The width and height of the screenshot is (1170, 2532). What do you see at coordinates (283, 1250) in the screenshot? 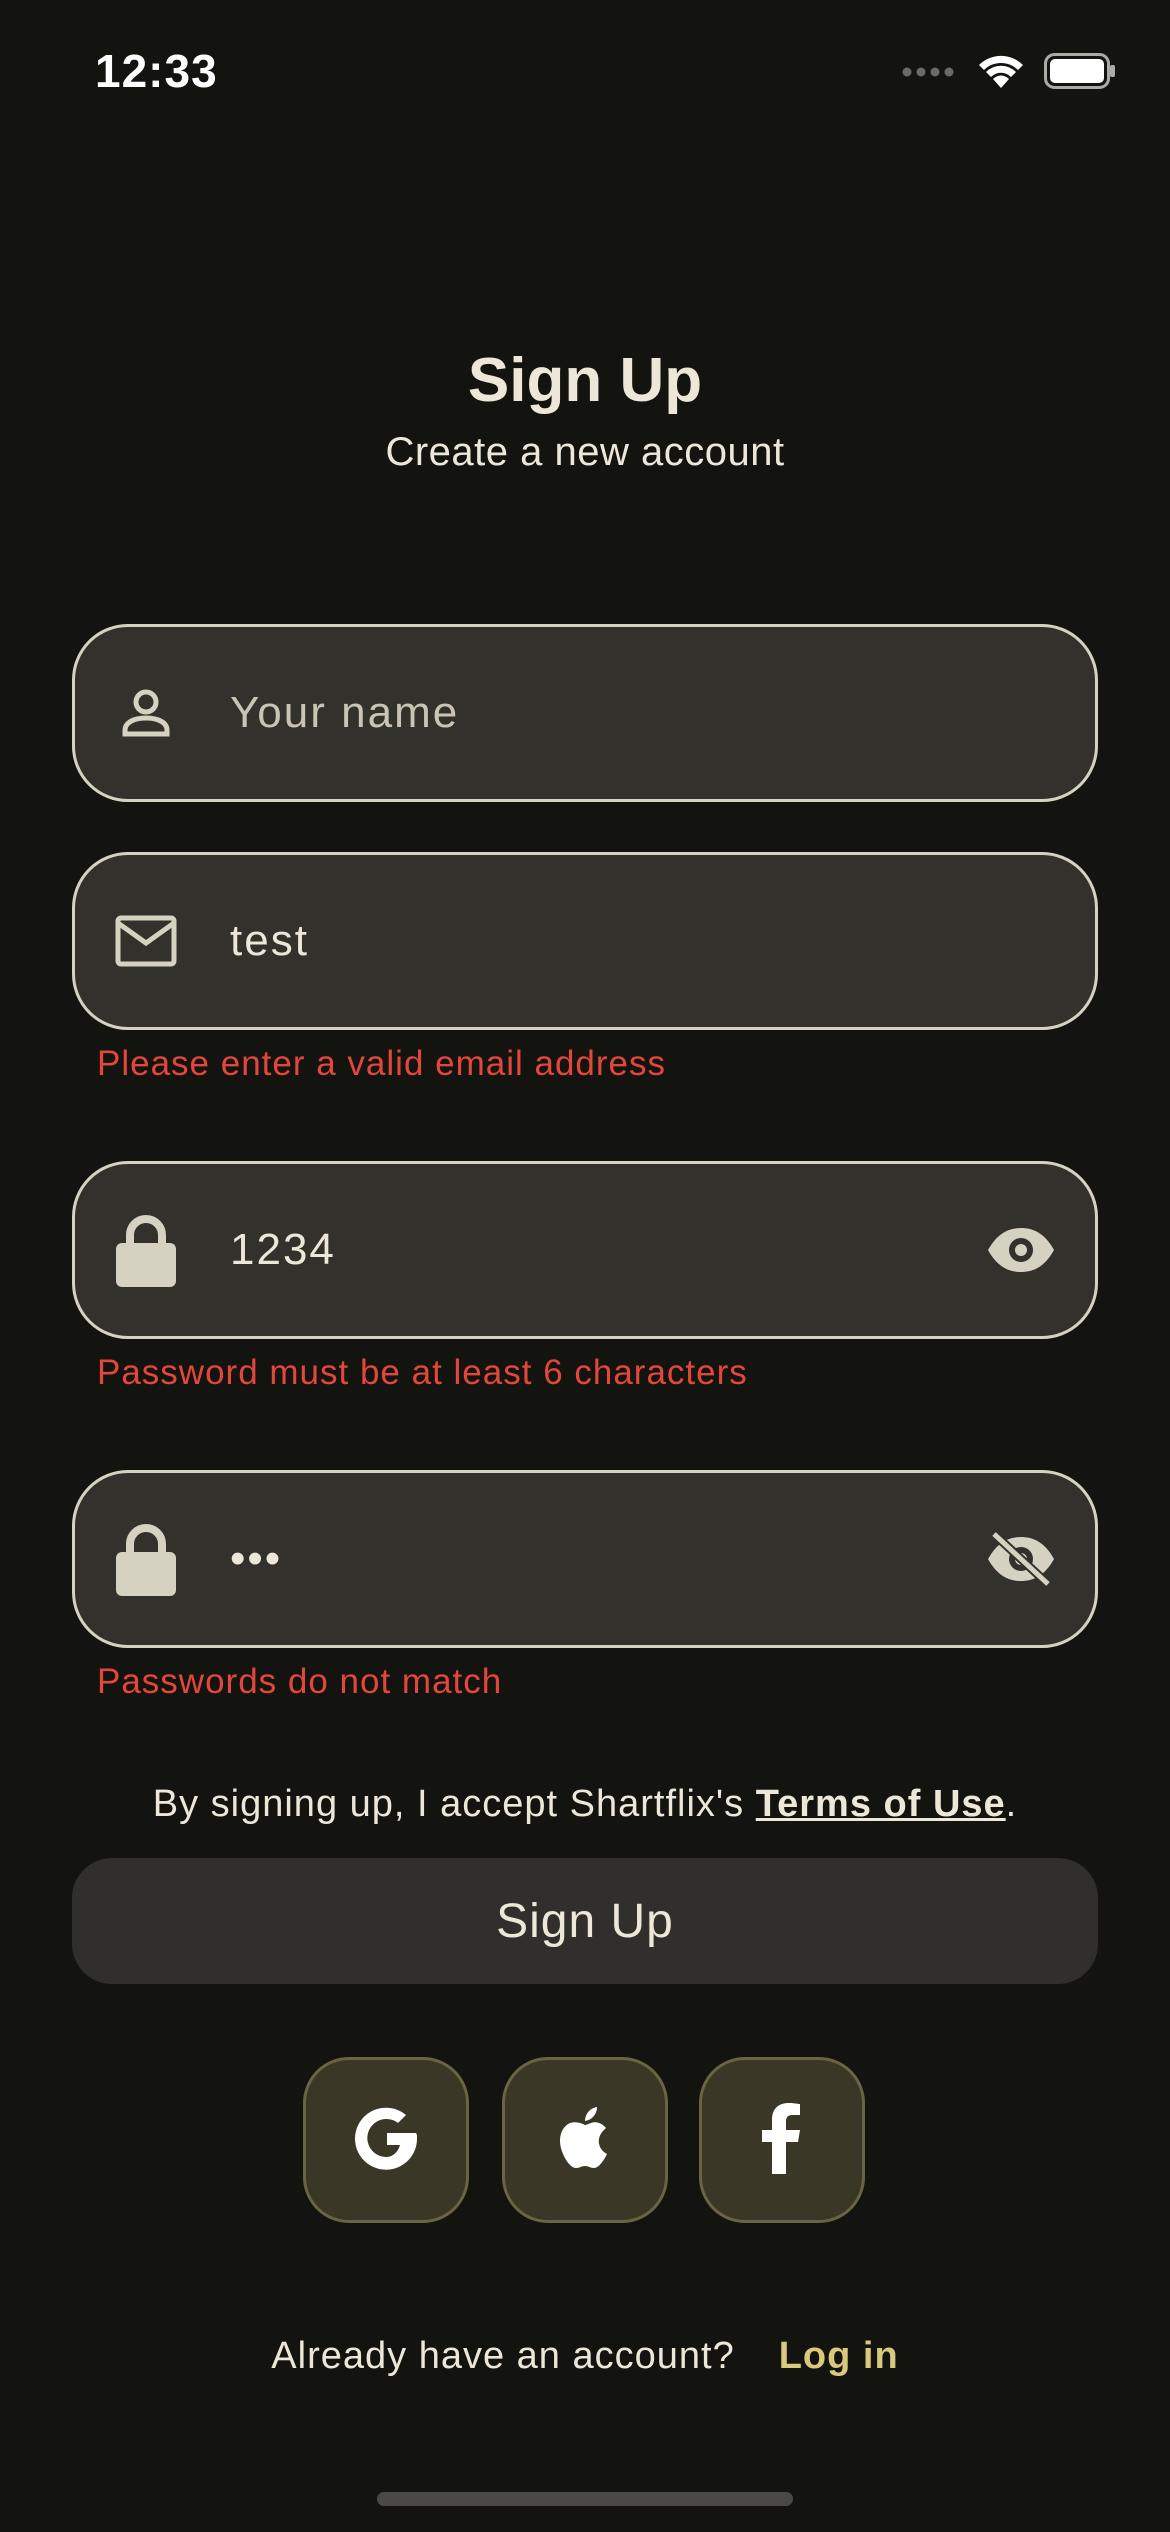
I see `password-input: 1234` at bounding box center [283, 1250].